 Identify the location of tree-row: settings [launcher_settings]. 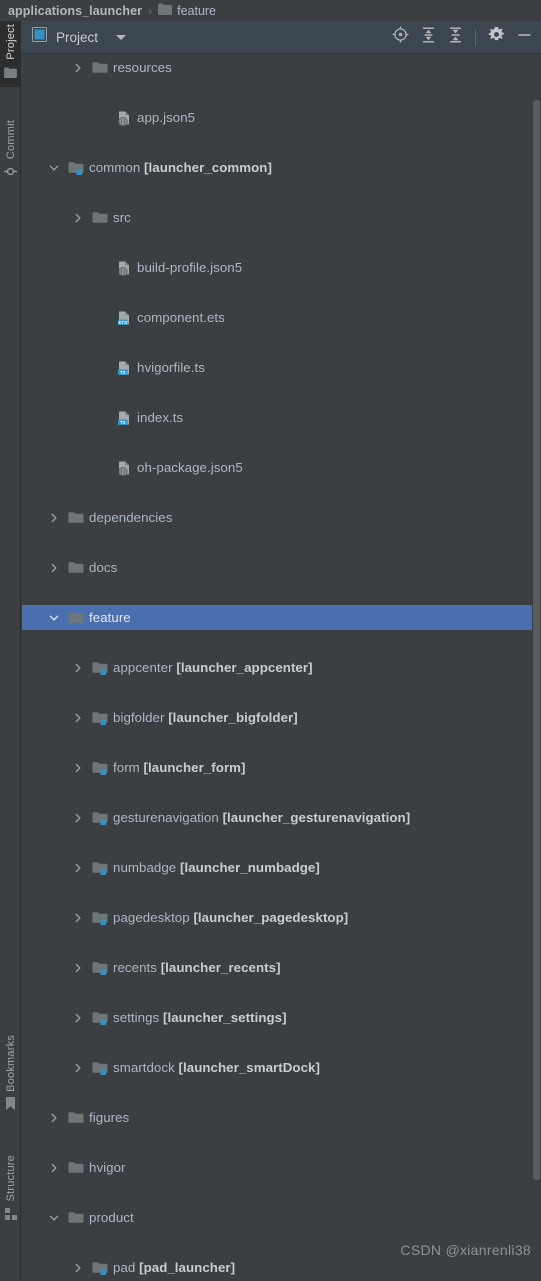
(281, 1017).